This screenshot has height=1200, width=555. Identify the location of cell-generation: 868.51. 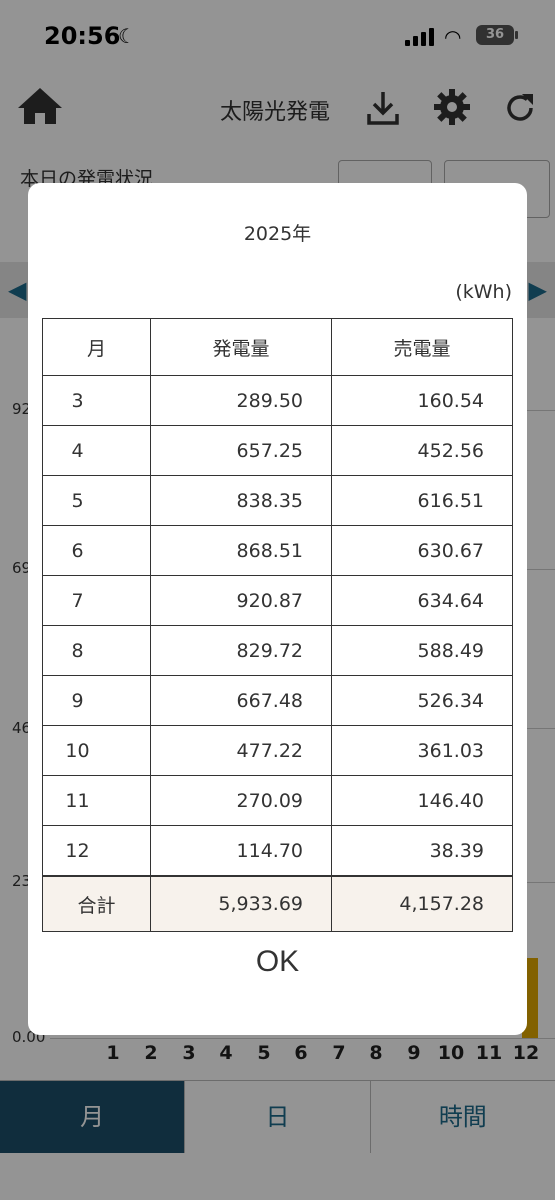
(241, 550).